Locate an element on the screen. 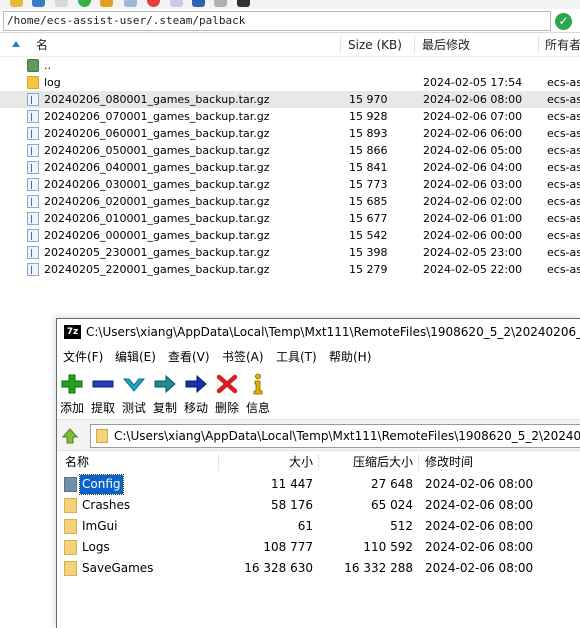 The image size is (580, 628). file-size: 15 398 is located at coordinates (368, 252).